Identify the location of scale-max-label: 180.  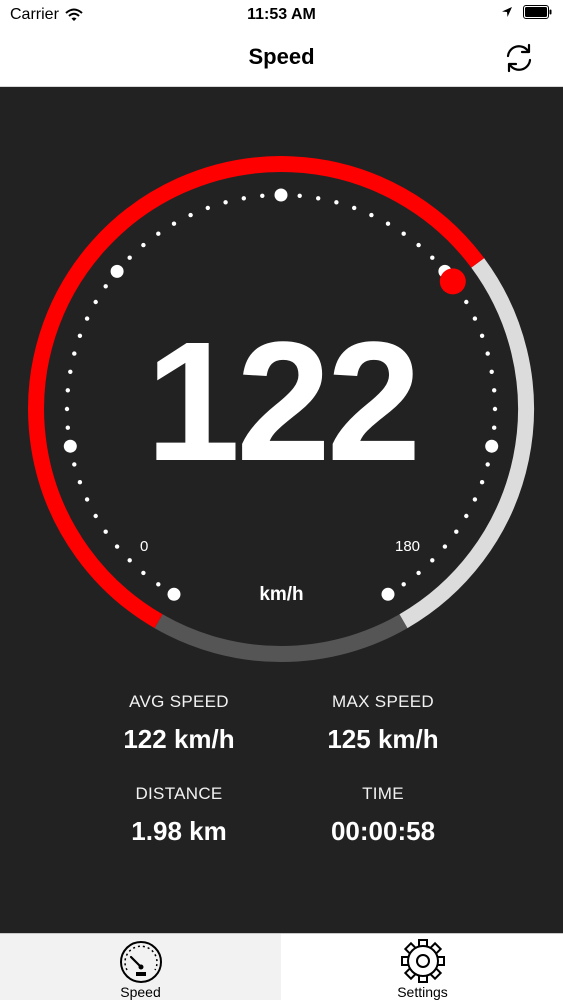
(408, 546).